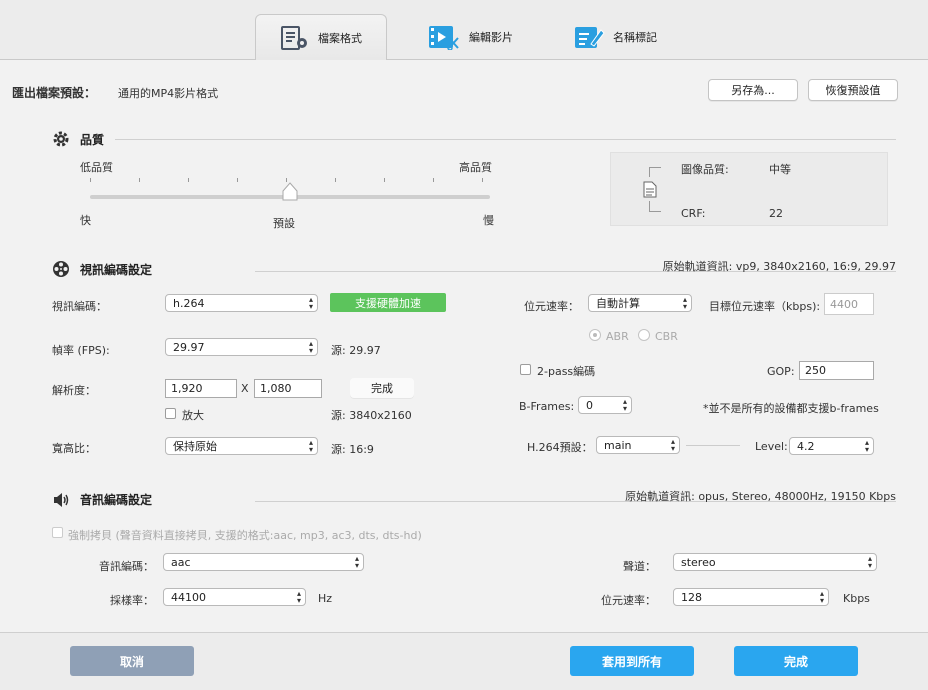 The image size is (928, 690). Describe the element at coordinates (589, 405) in the screenshot. I see `bframes-value: 0` at that location.